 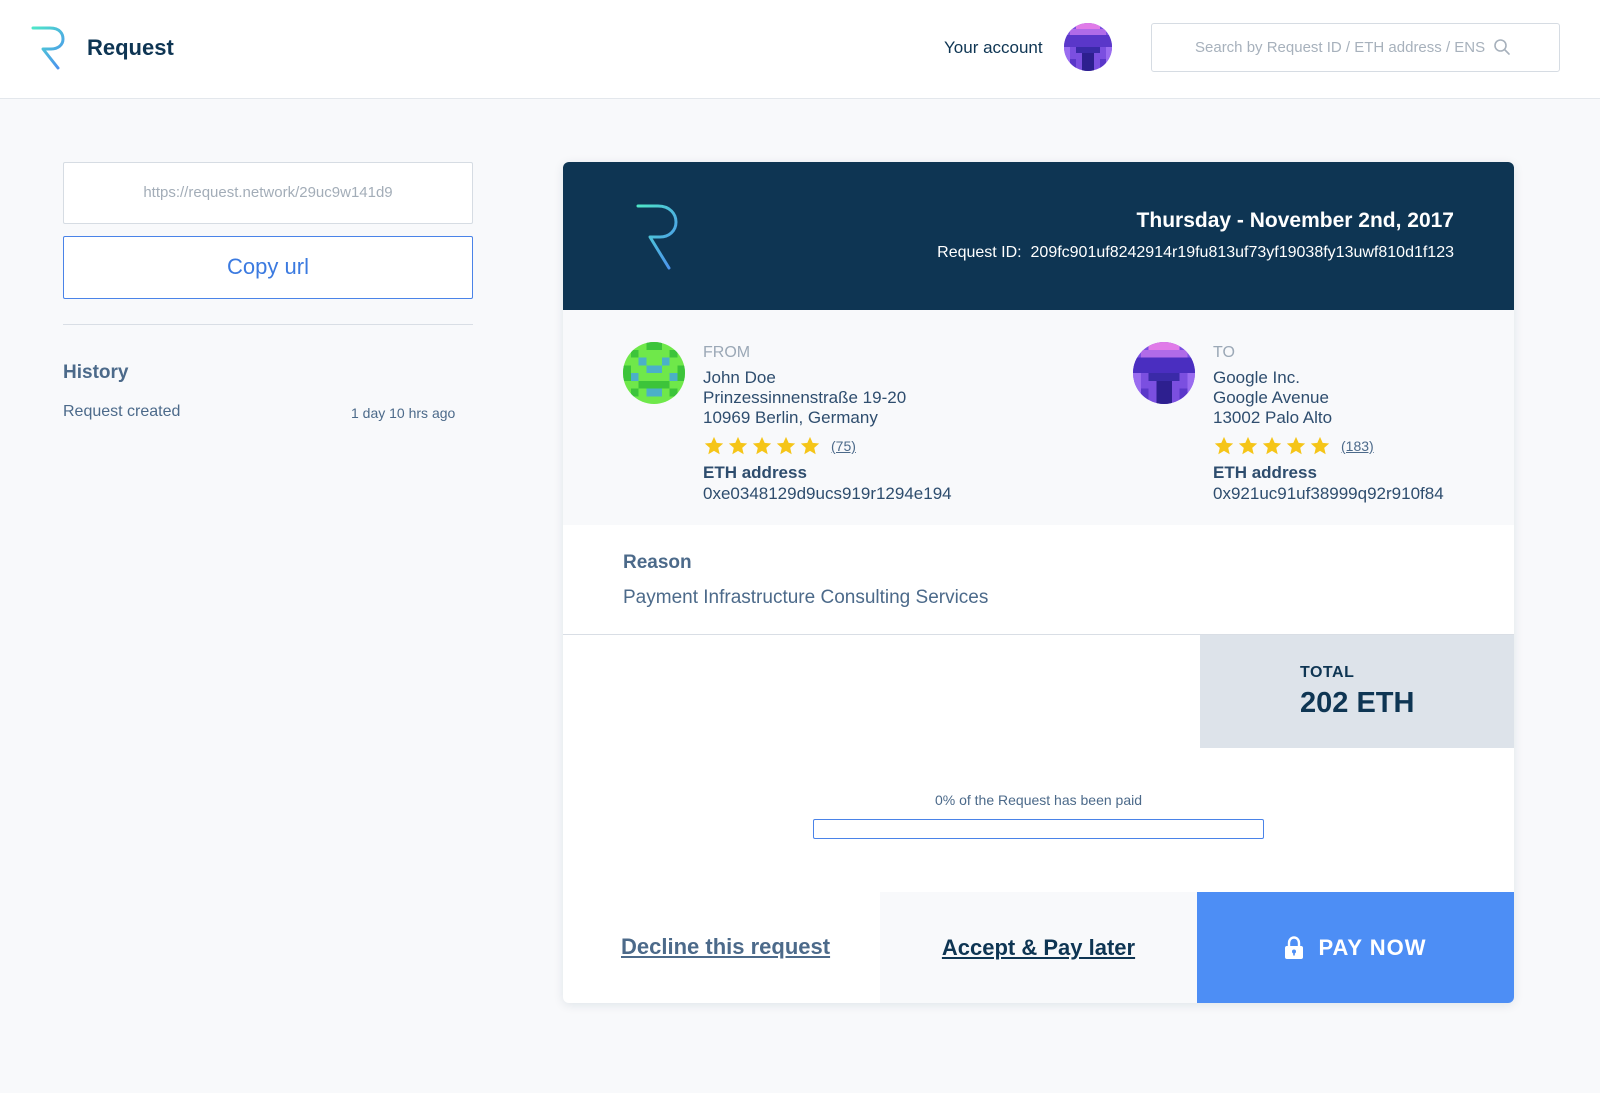 I want to click on history-item-label: Request created, so click(x=122, y=411).